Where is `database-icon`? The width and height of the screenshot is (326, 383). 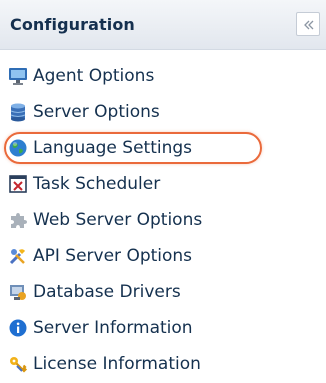
database-icon is located at coordinates (18, 112).